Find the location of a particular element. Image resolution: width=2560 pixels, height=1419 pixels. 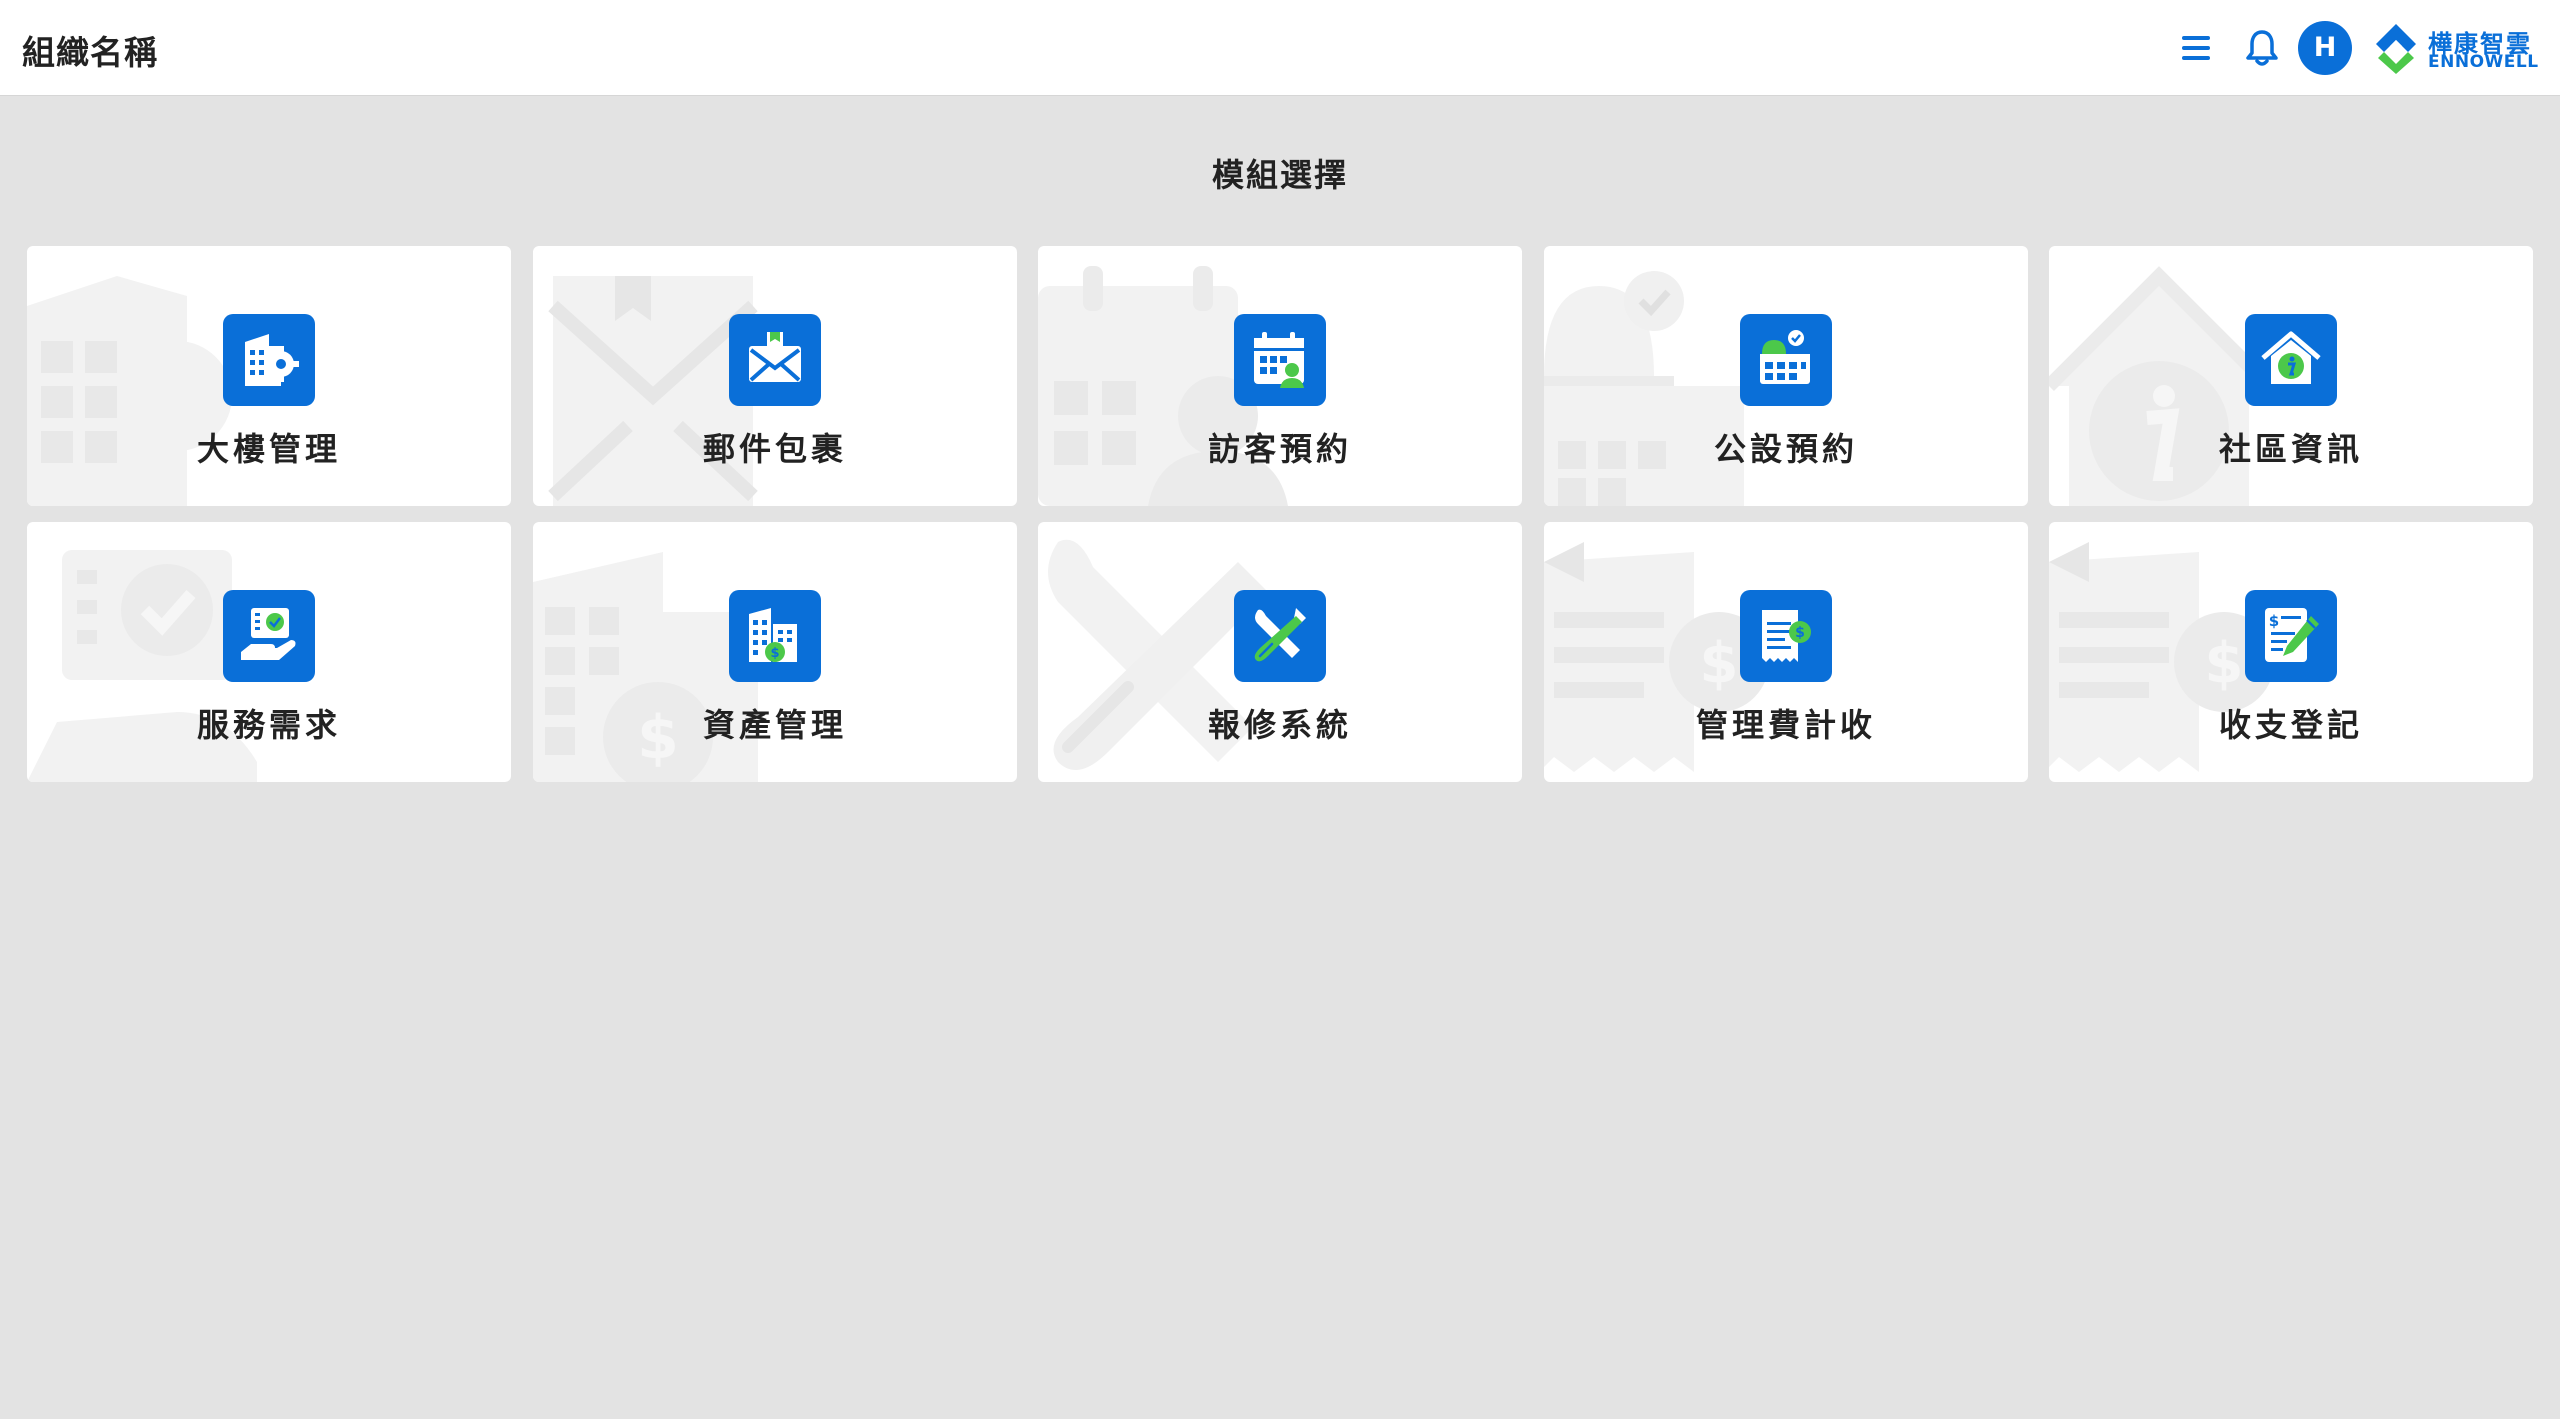

bell-icon is located at coordinates (2262, 48).